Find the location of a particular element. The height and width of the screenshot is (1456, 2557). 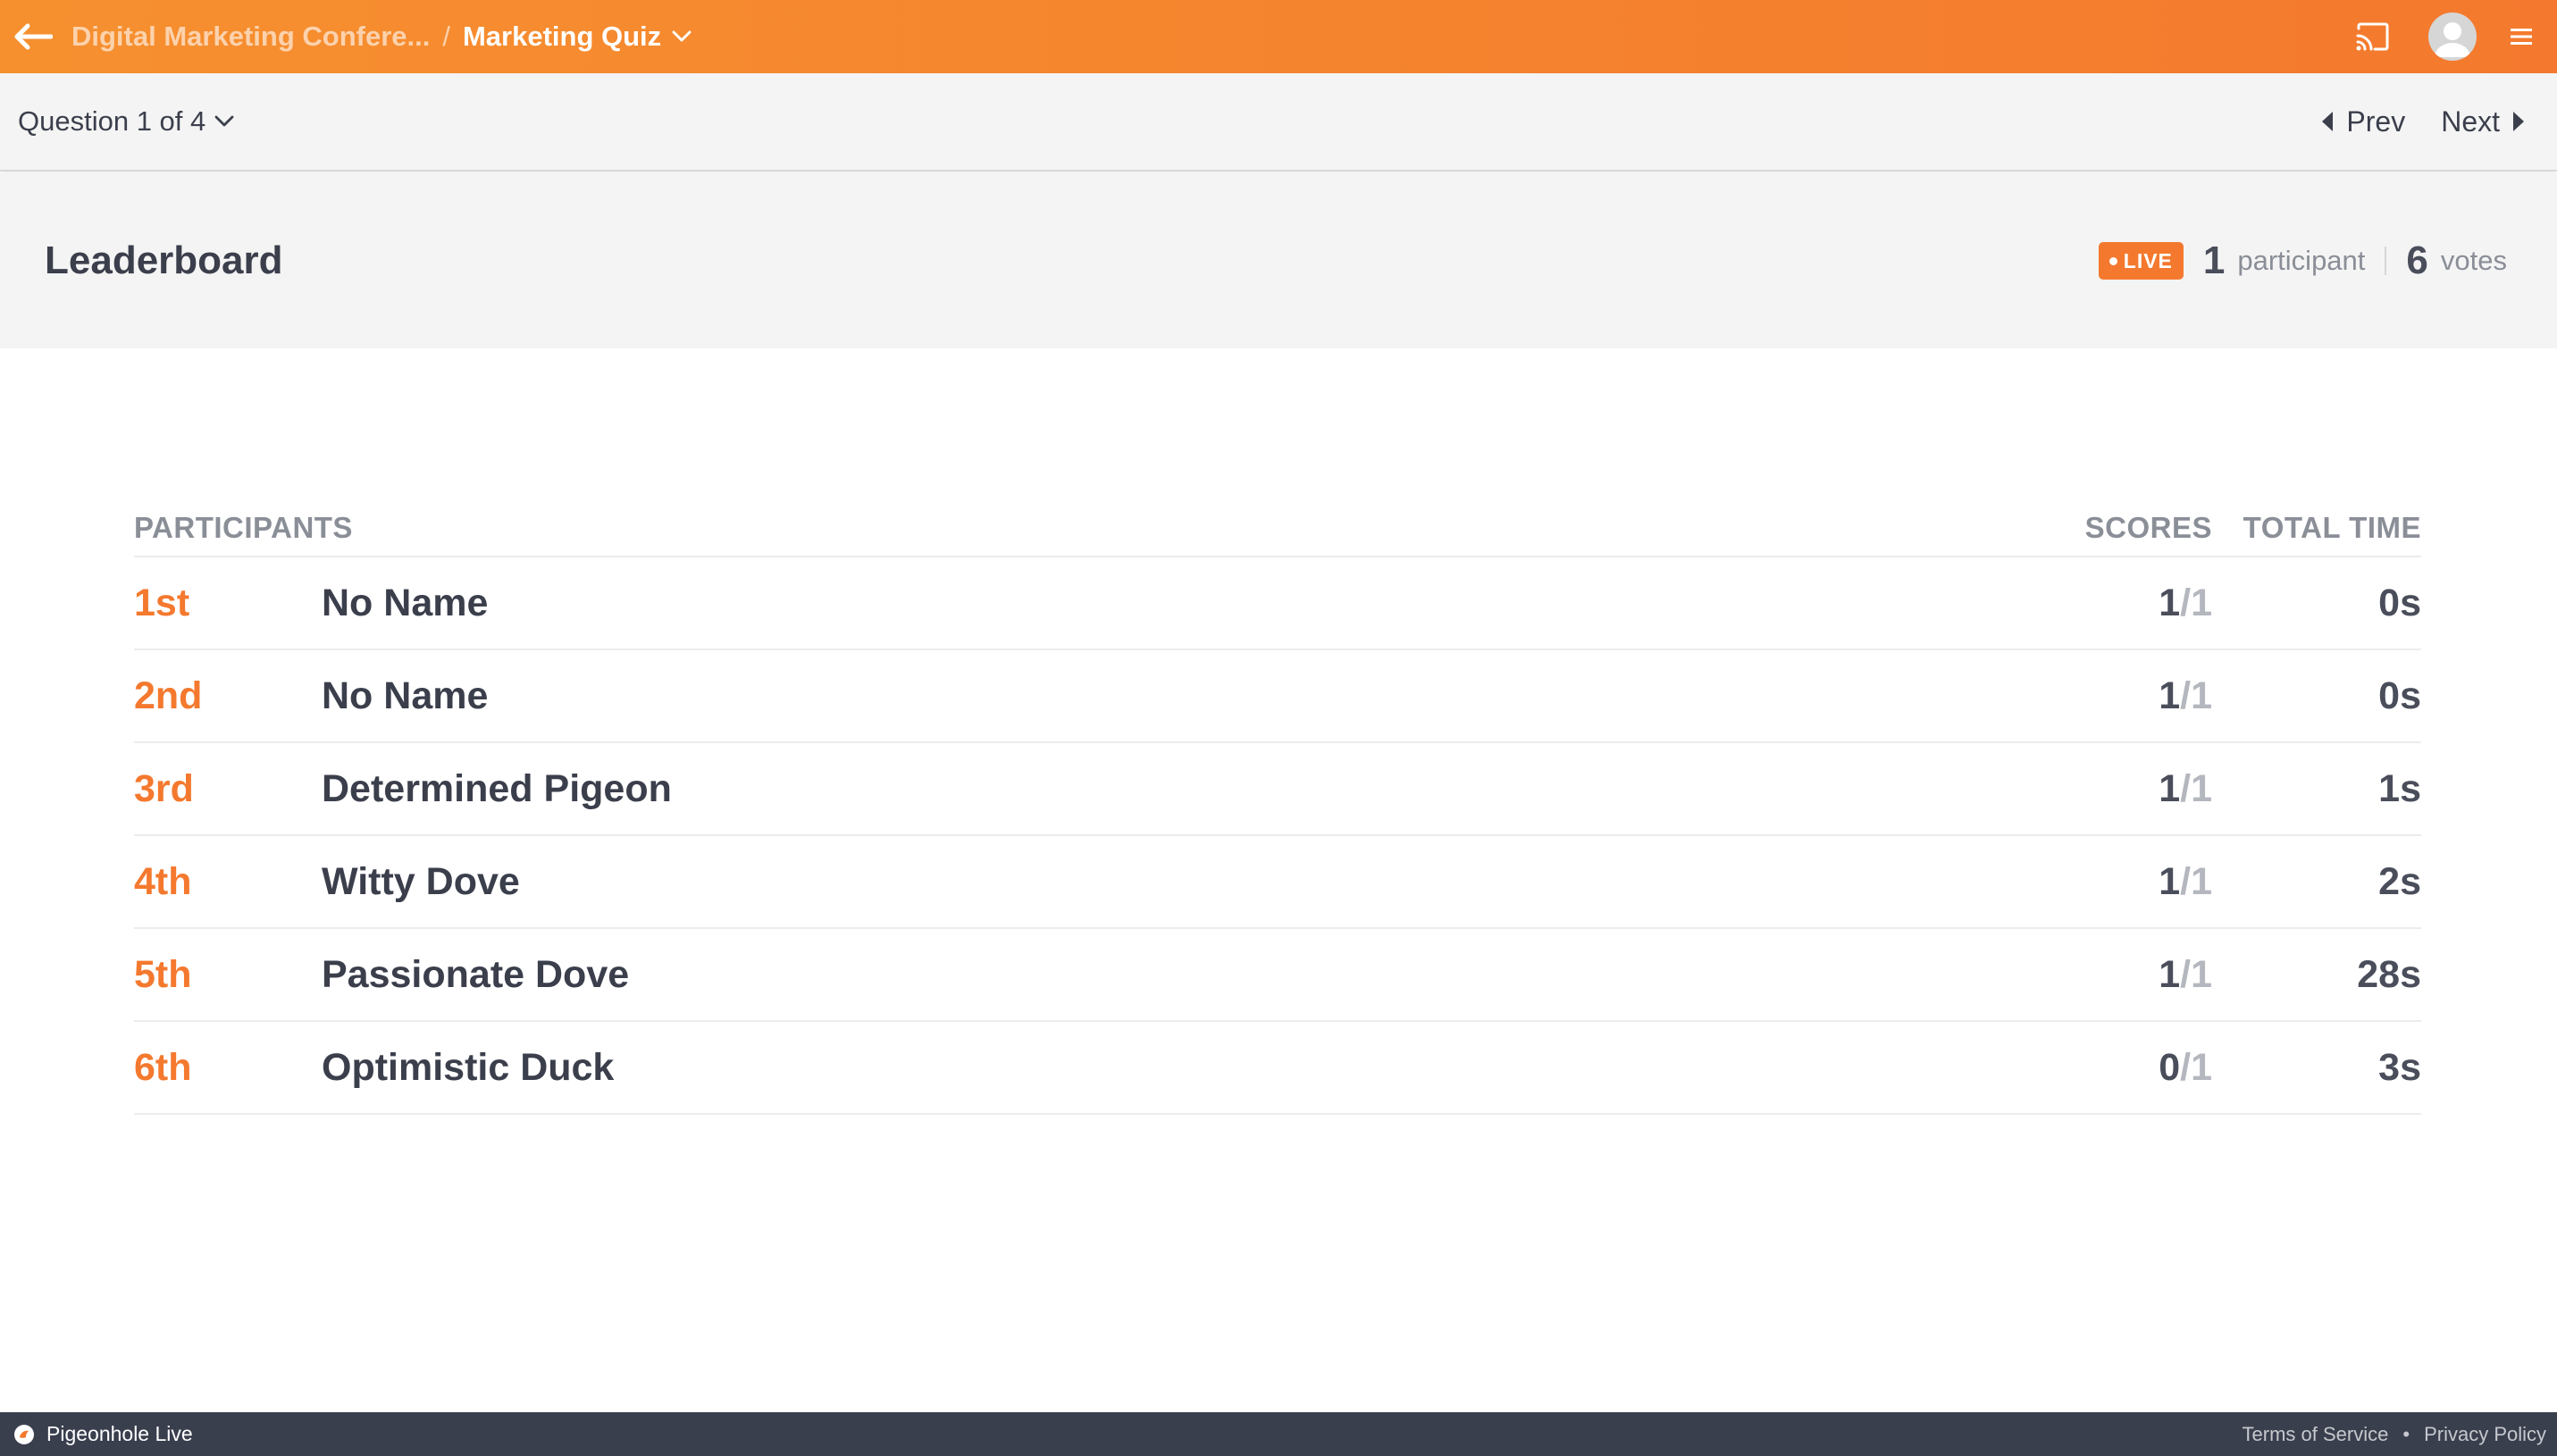

live-dot-icon is located at coordinates (2113, 260).